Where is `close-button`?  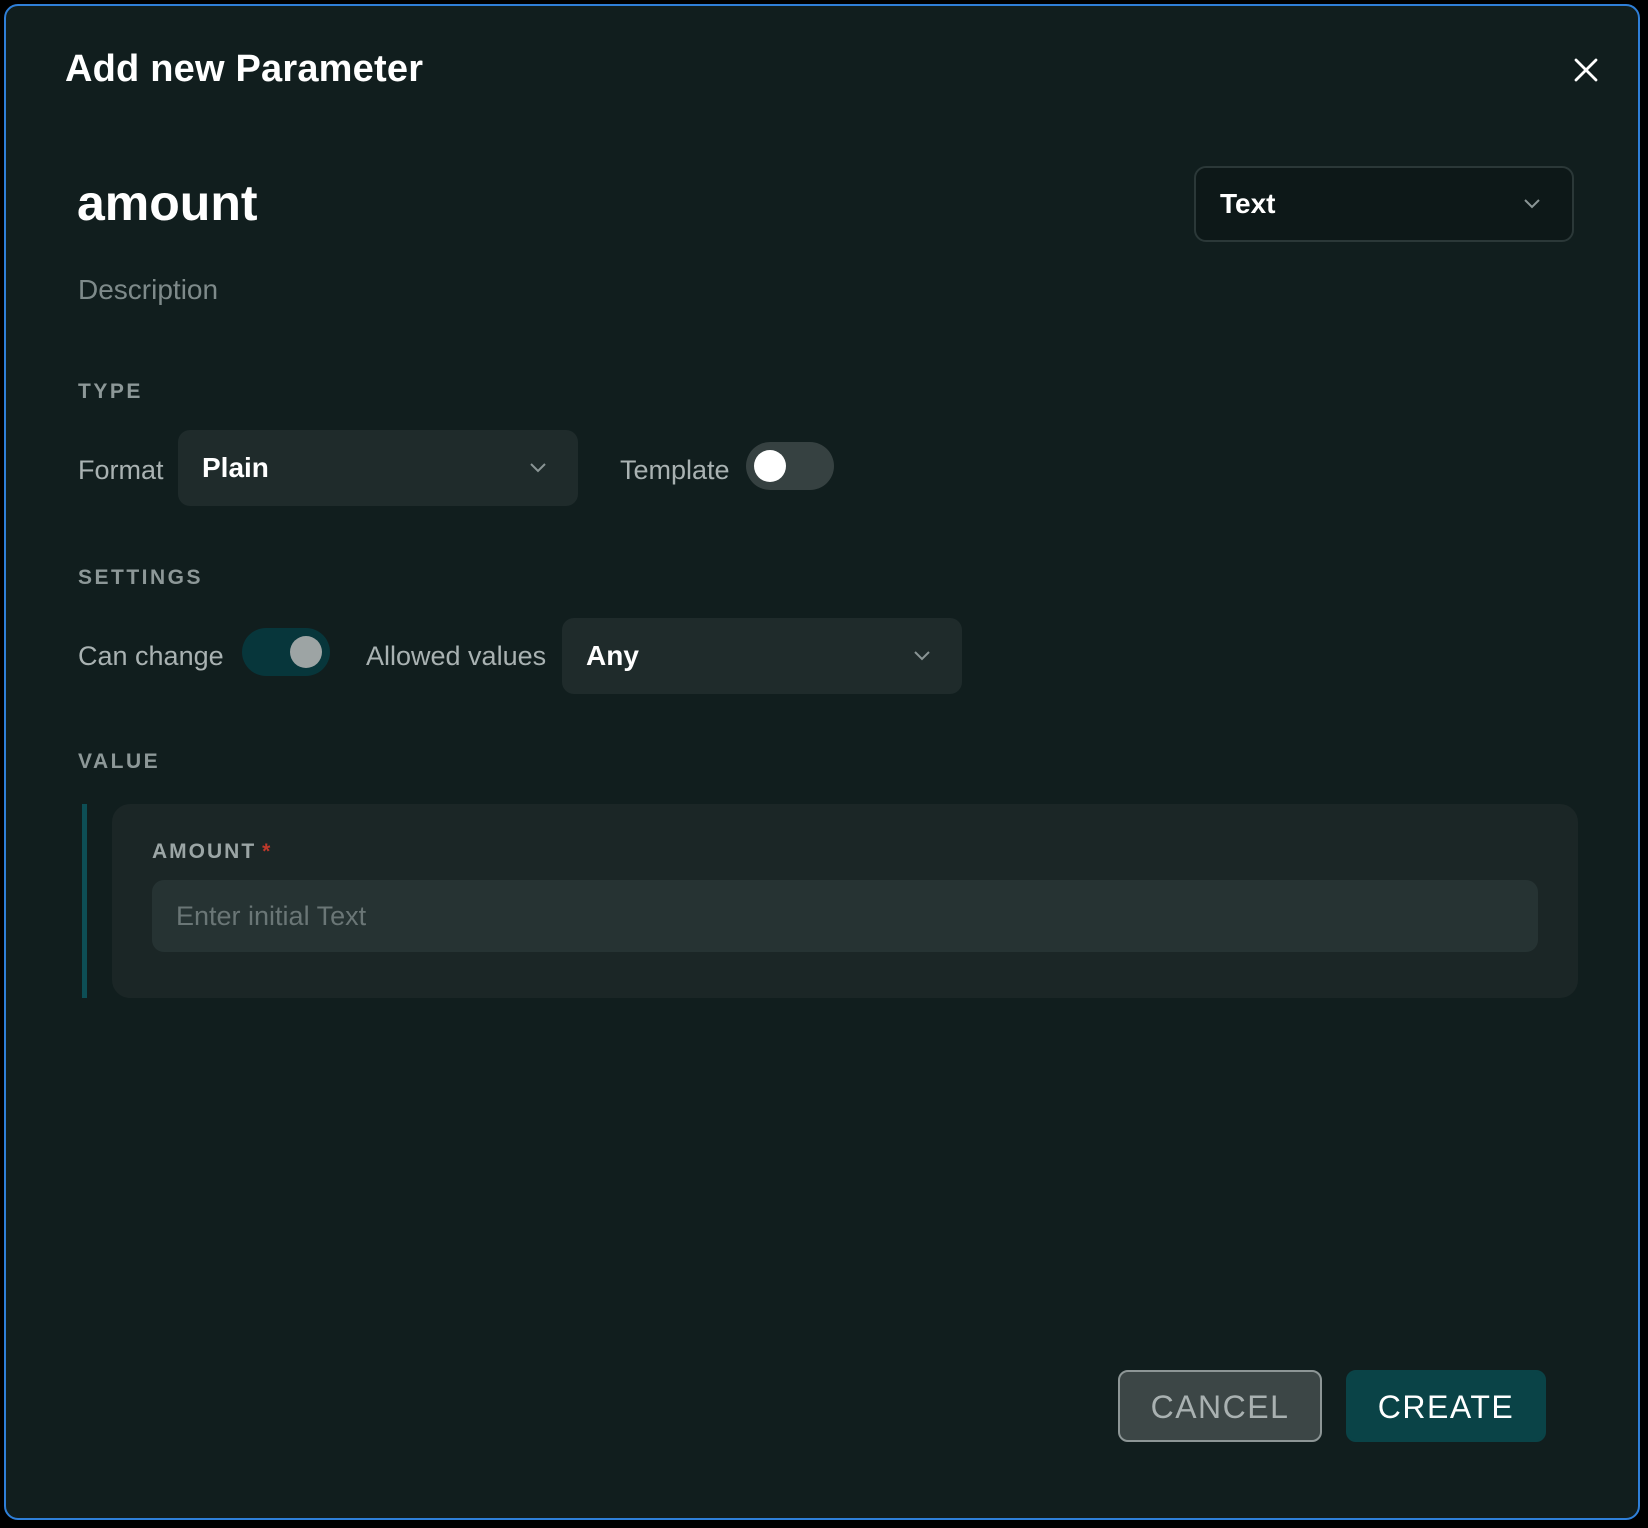
close-button is located at coordinates (1586, 70).